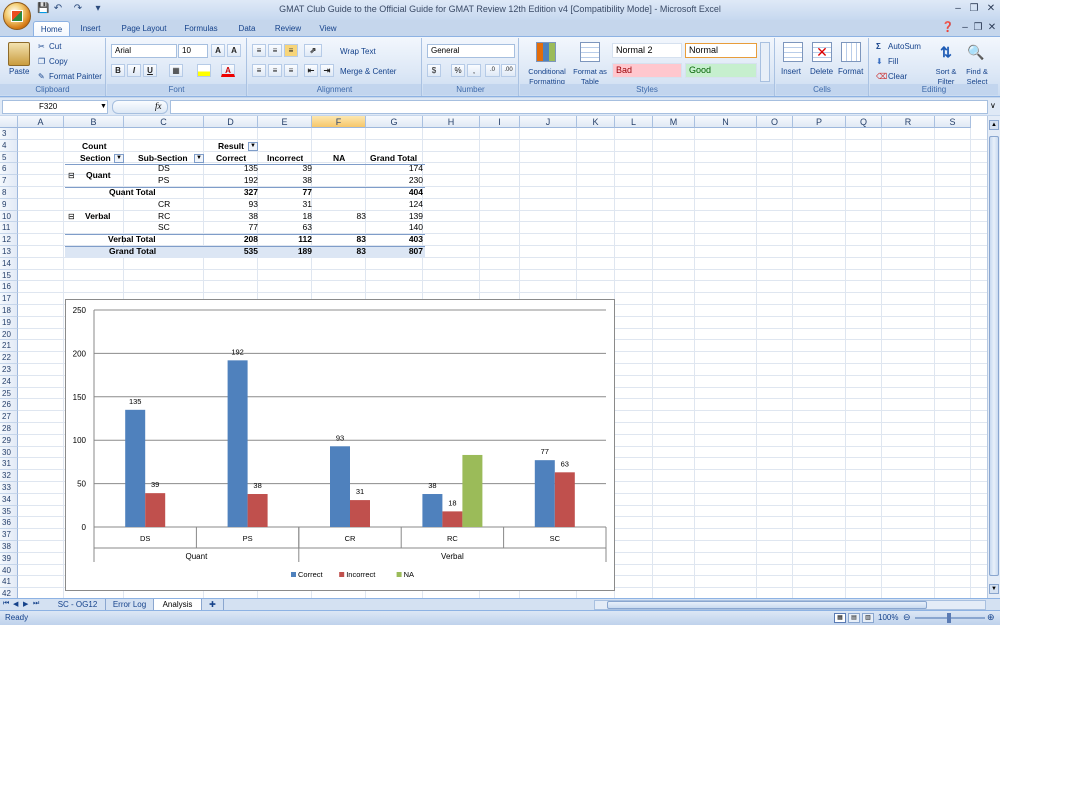 This screenshot has width=1067, height=800. Describe the element at coordinates (204, 70) in the screenshot. I see `fill-color-icon` at that location.